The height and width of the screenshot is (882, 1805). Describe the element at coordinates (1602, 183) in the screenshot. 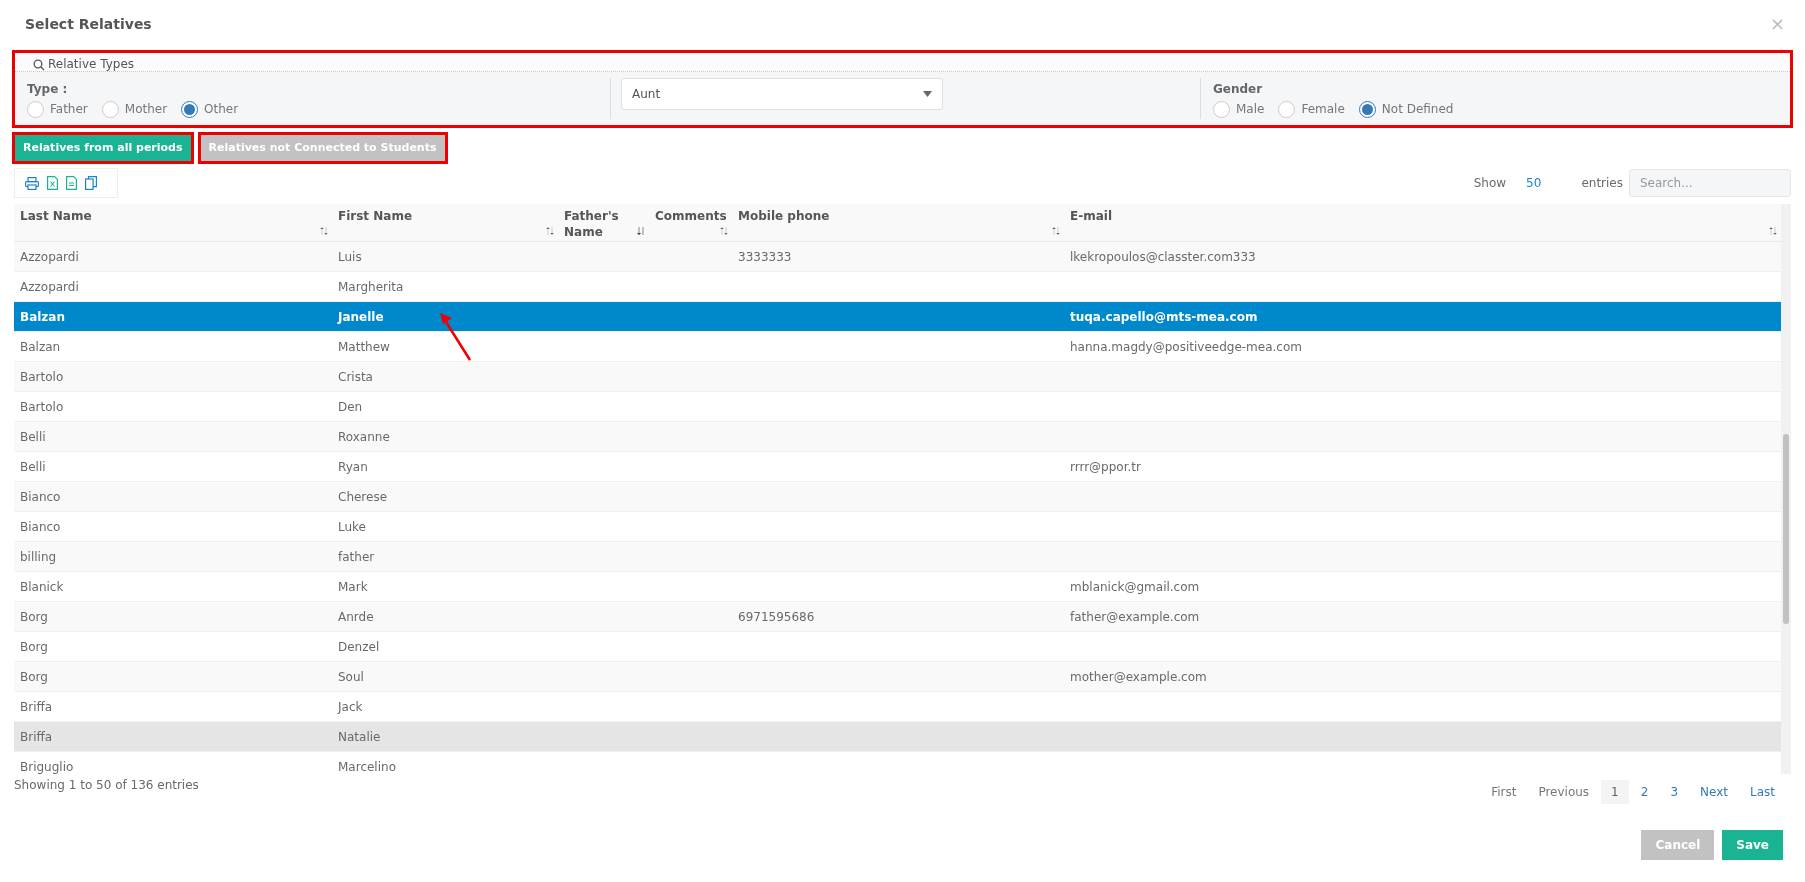

I see `entries-label: entries` at that location.